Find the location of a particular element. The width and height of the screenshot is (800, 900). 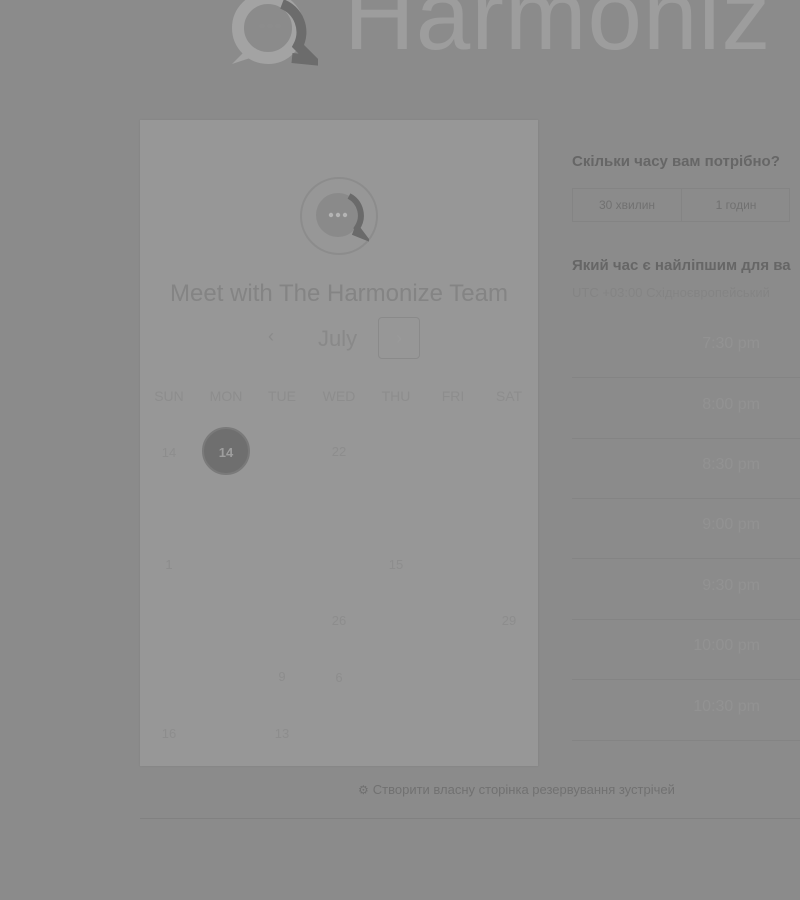

prev-month-button: ‹ is located at coordinates (271, 336).